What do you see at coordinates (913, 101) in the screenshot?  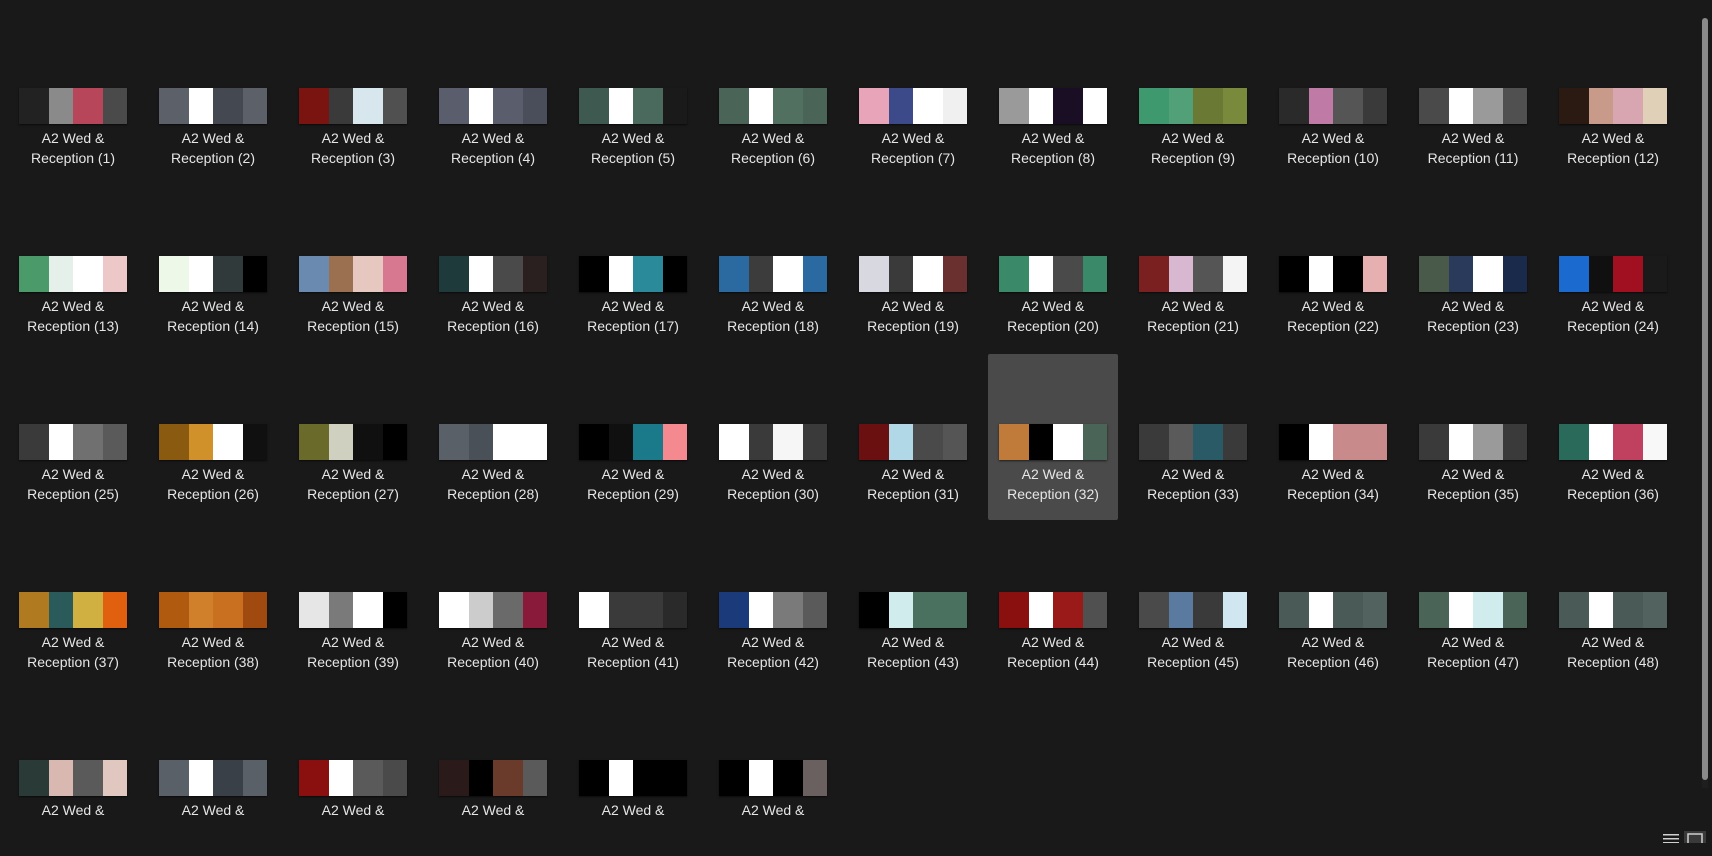 I see `file-item: A2 Wed & Reception (7)` at bounding box center [913, 101].